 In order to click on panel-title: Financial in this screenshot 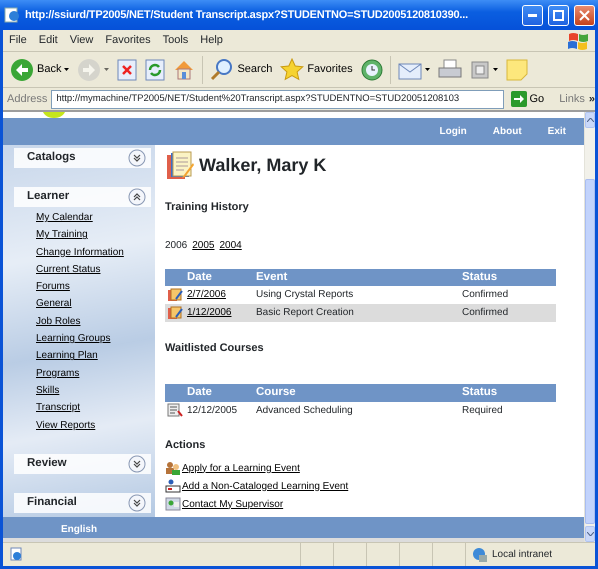, I will do `click(52, 502)`.